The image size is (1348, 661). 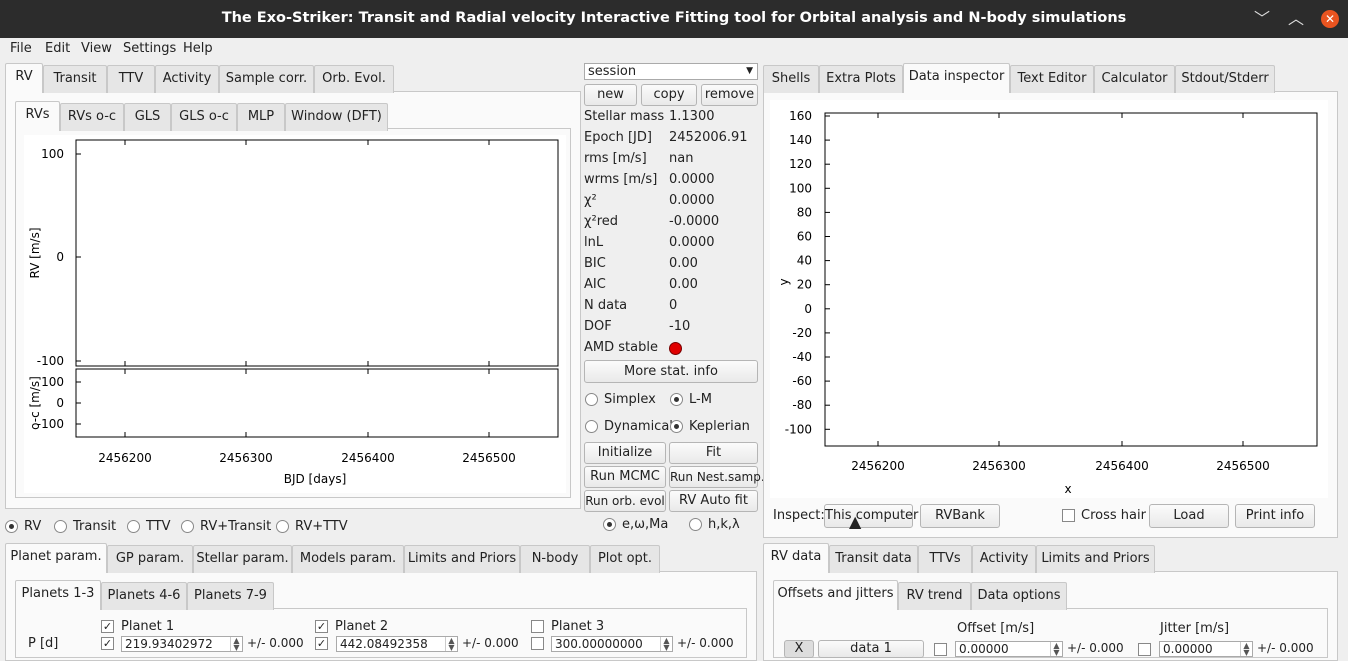 What do you see at coordinates (934, 596) in the screenshot?
I see `subtab-rv-trend: RV trend` at bounding box center [934, 596].